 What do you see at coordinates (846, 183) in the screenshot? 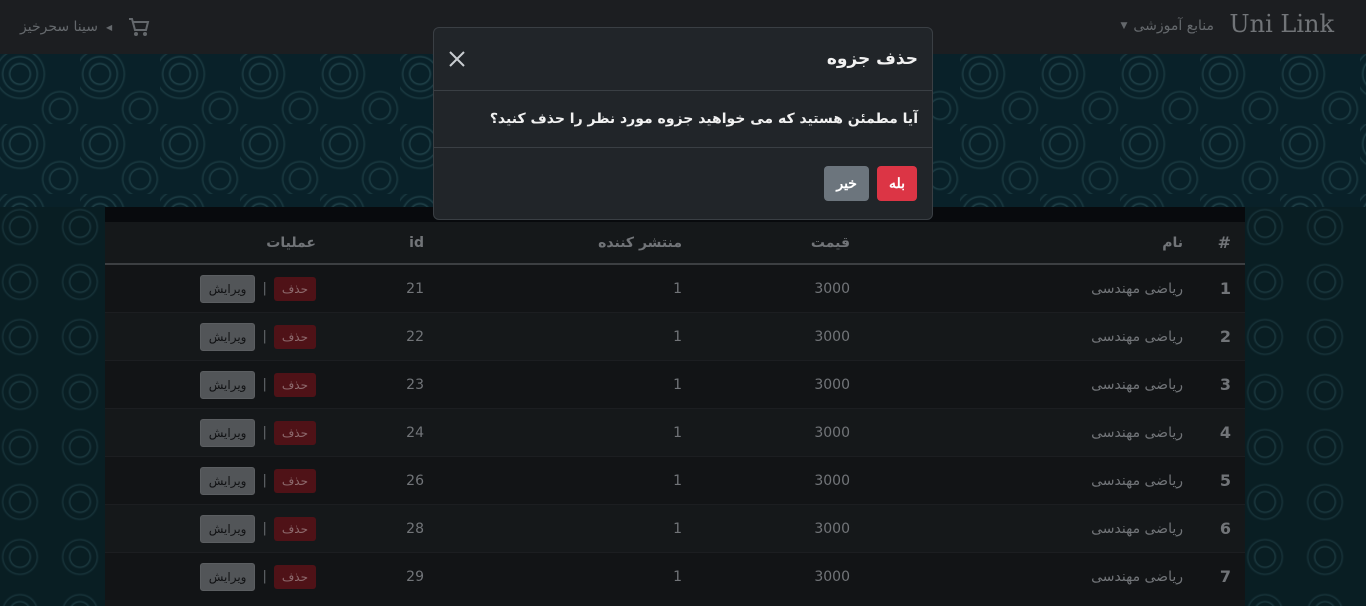
I see `cancel-button: خیر` at bounding box center [846, 183].